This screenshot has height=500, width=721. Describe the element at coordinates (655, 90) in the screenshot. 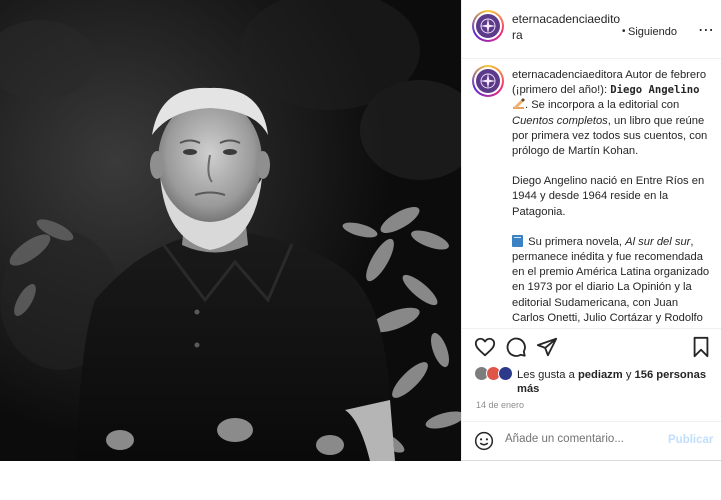

I see `author-name: Diego Angelino` at that location.